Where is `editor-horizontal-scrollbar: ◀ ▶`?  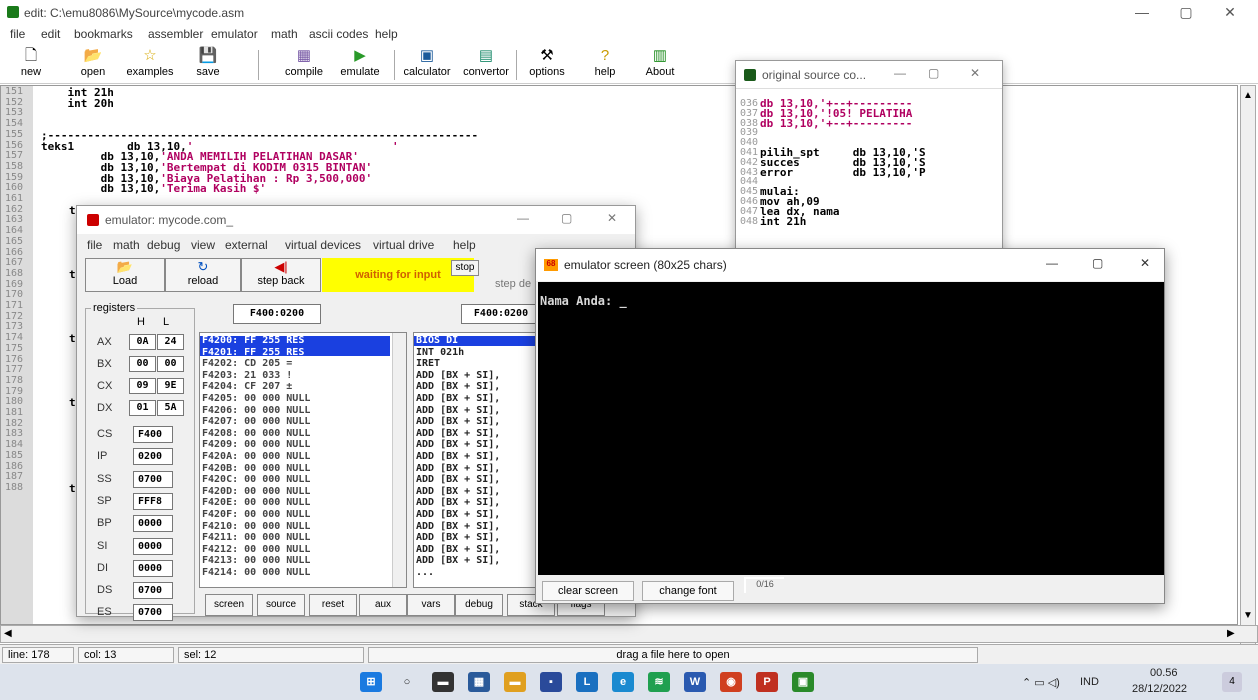 editor-horizontal-scrollbar: ◀ ▶ is located at coordinates (629, 634).